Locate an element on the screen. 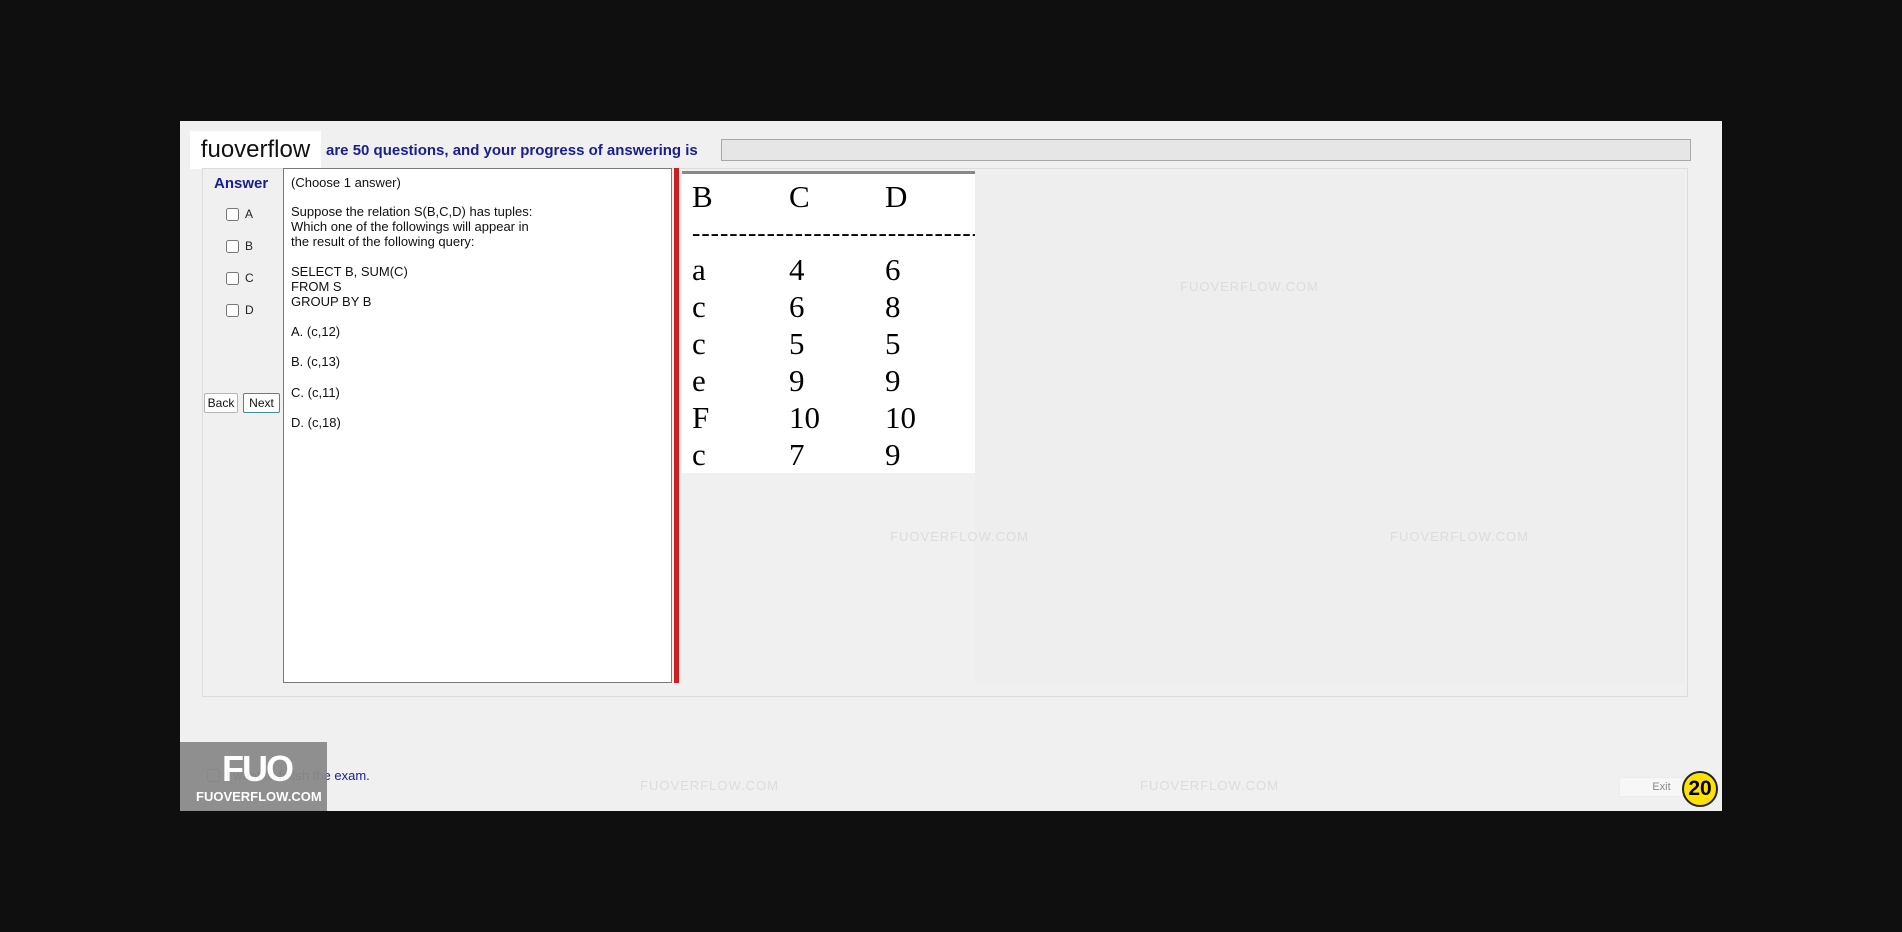 This screenshot has width=1902, height=932. question-line: the result of the following query: is located at coordinates (383, 241).